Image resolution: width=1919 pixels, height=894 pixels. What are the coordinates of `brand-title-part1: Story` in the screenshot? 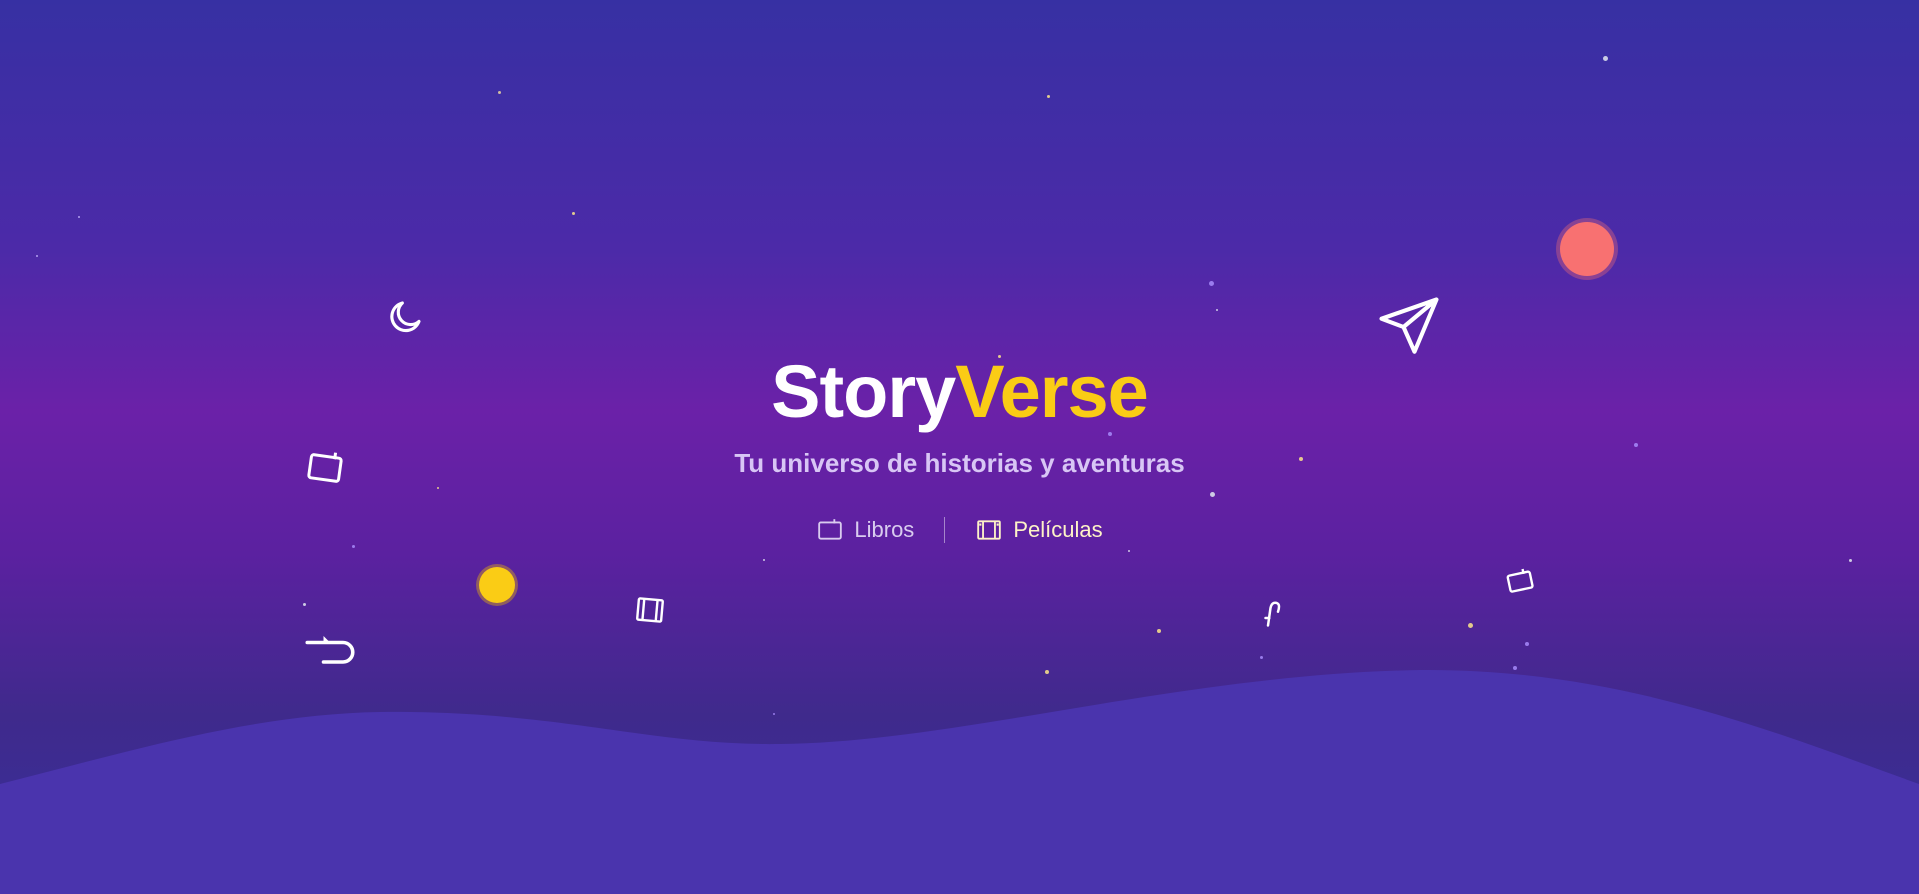 It's located at (863, 391).